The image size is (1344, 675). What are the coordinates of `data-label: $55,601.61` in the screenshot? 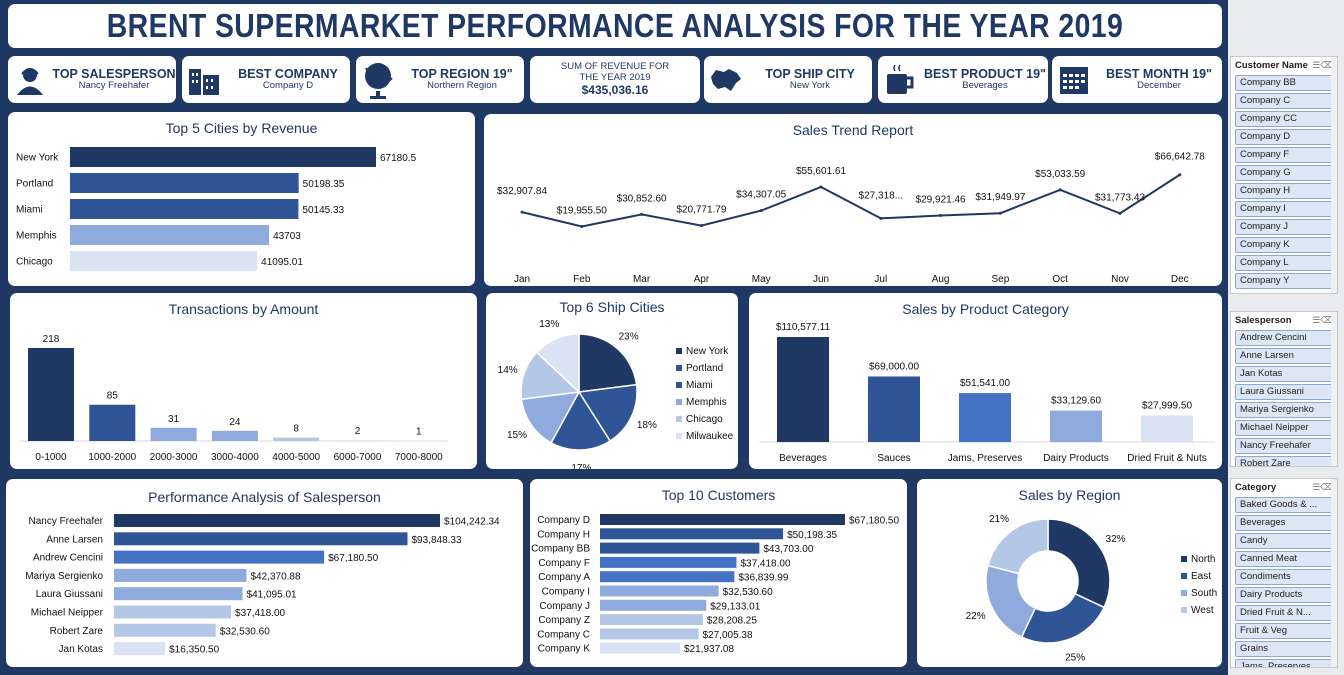 It's located at (821, 171).